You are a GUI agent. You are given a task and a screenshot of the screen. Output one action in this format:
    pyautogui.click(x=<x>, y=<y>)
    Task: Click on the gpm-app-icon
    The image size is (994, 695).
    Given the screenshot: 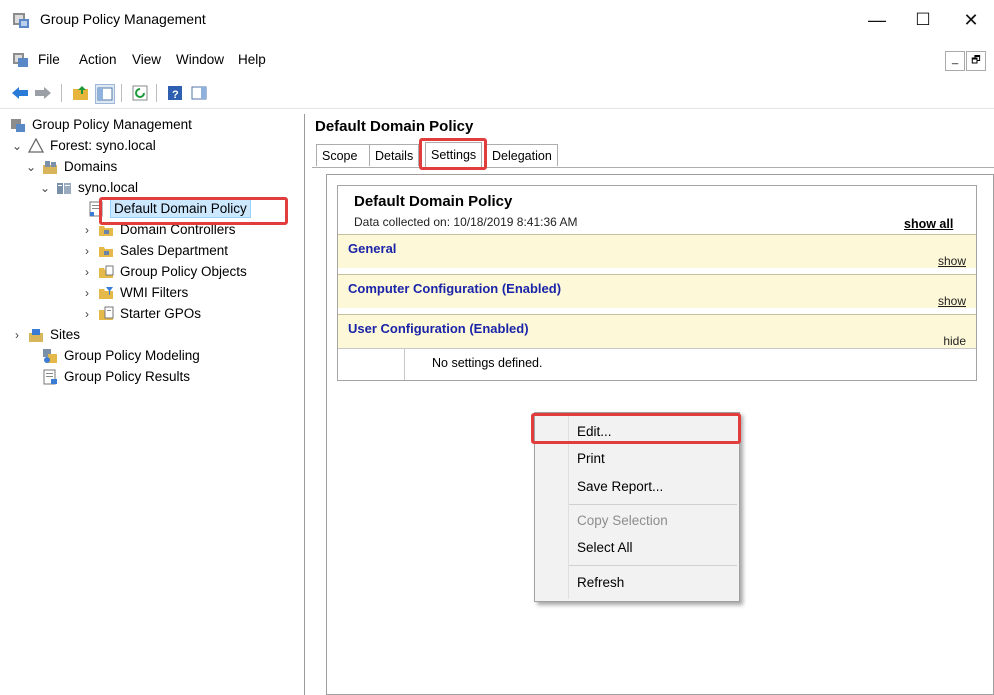 What is the action you would take?
    pyautogui.click(x=21, y=20)
    